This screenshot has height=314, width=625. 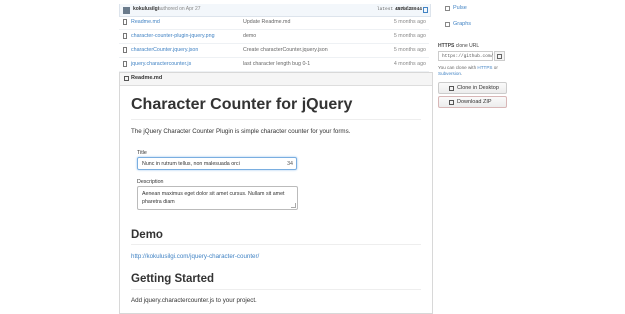 I want to click on readme-header: Readme.md, so click(x=276, y=79).